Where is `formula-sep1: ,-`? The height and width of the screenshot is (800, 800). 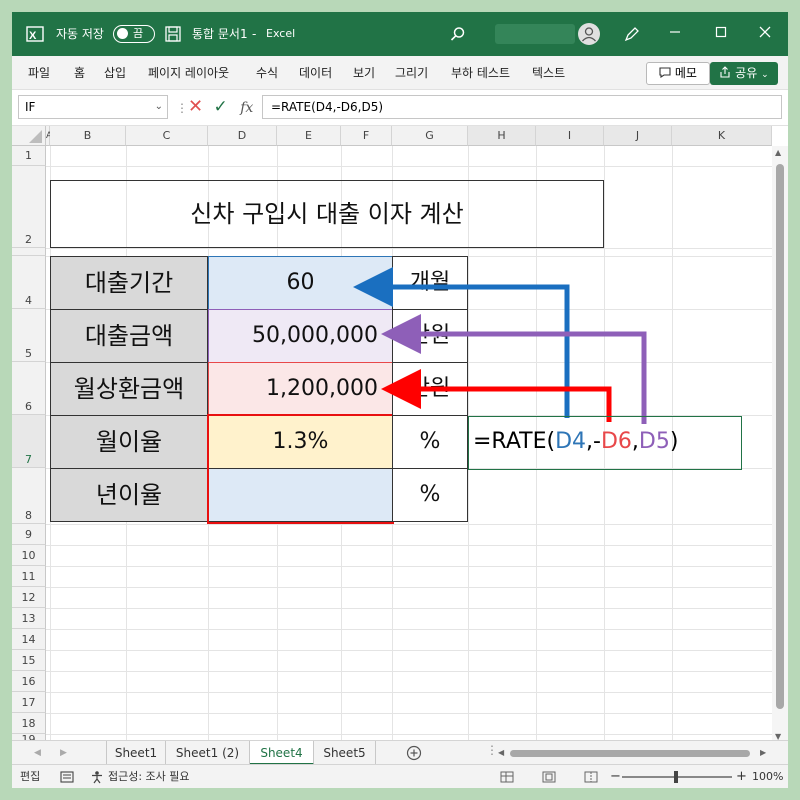
formula-sep1: ,- is located at coordinates (593, 441).